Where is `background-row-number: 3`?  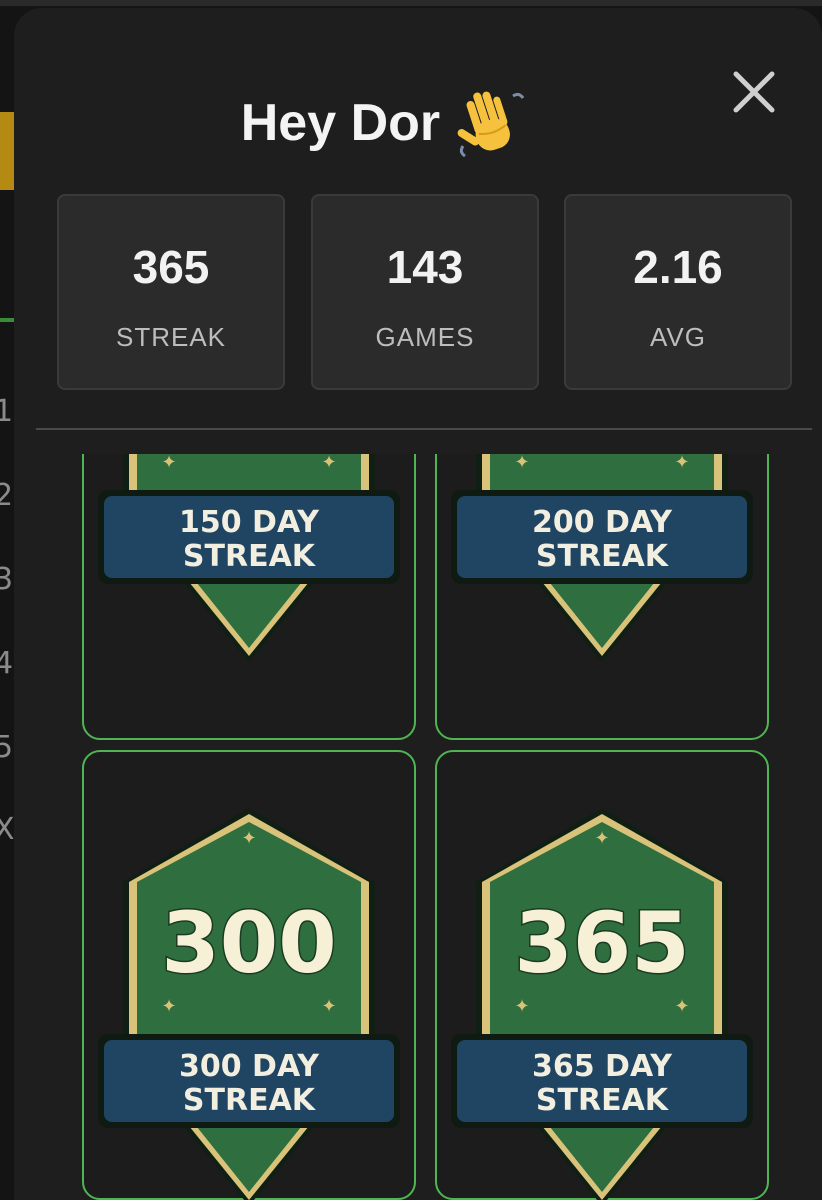
background-row-number: 3 is located at coordinates (7, 579).